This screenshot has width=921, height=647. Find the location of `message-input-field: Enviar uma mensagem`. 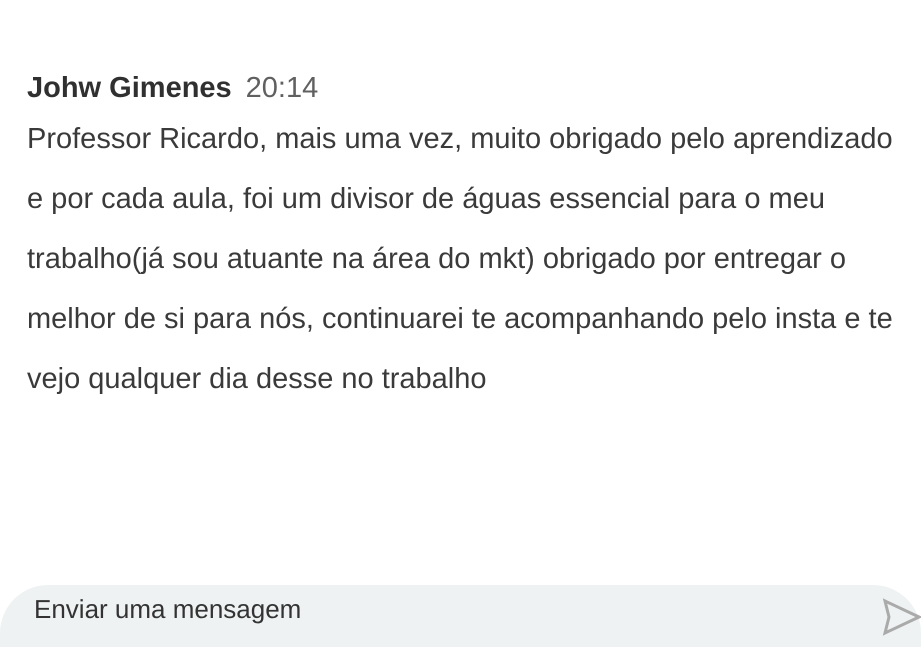

message-input-field: Enviar uma mensagem is located at coordinates (460, 616).